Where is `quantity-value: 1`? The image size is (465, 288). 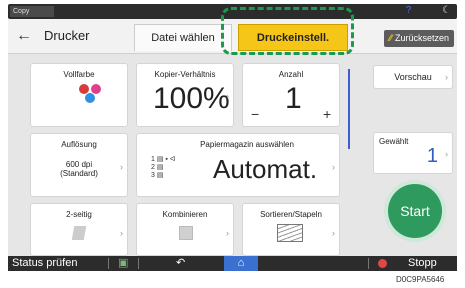 quantity-value: 1 is located at coordinates (293, 98).